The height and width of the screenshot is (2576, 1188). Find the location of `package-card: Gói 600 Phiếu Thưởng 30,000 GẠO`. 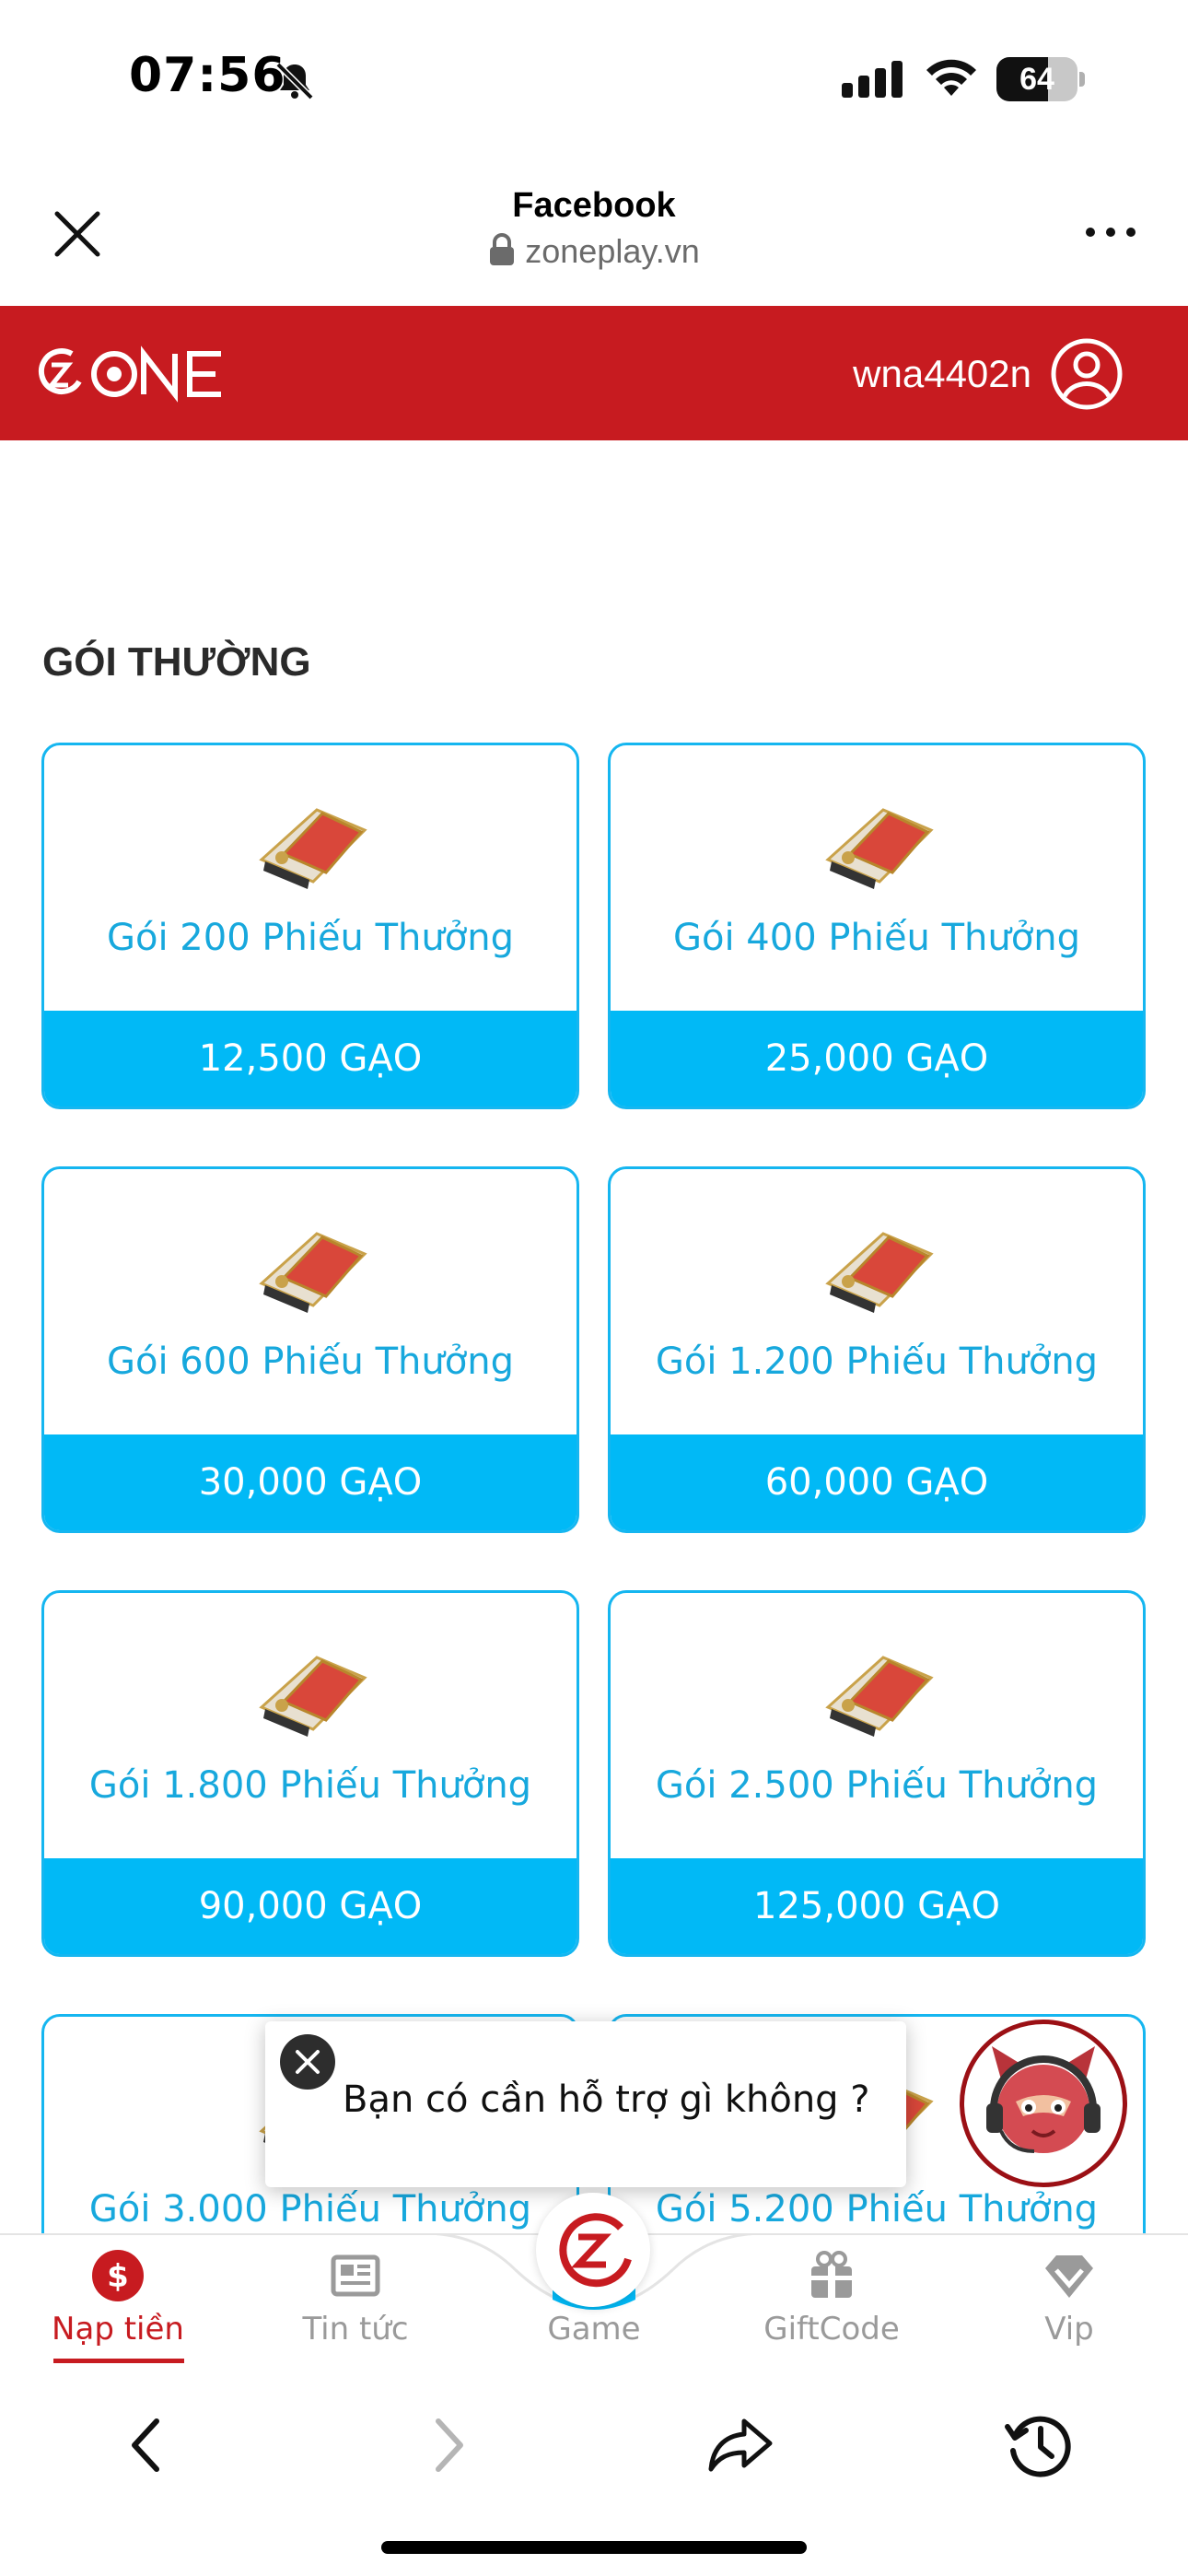

package-card: Gói 600 Phiếu Thưởng 30,000 GẠO is located at coordinates (310, 1349).